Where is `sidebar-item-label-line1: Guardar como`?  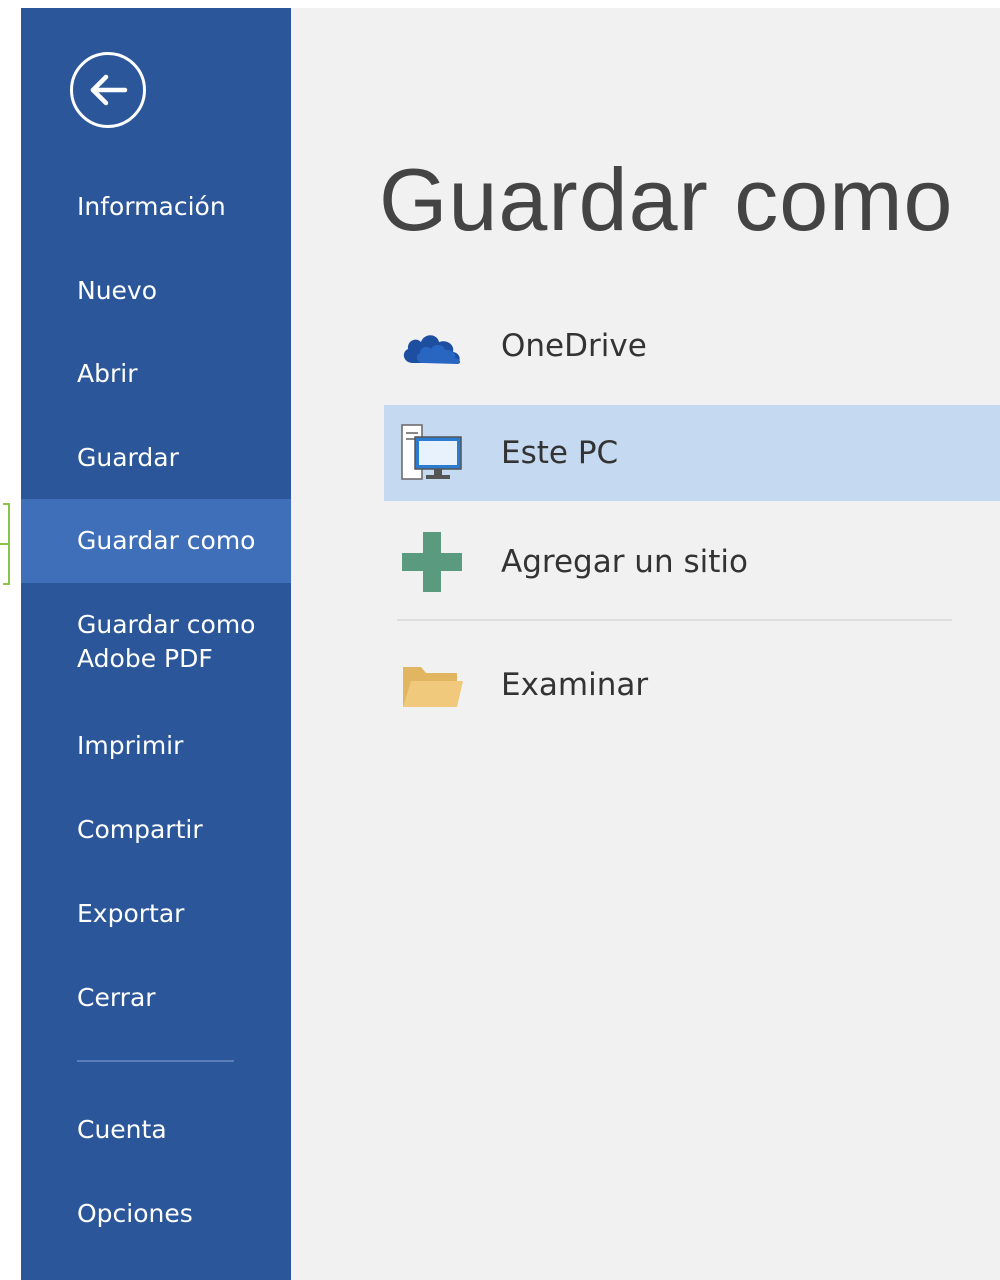 sidebar-item-label-line1: Guardar como is located at coordinates (166, 624).